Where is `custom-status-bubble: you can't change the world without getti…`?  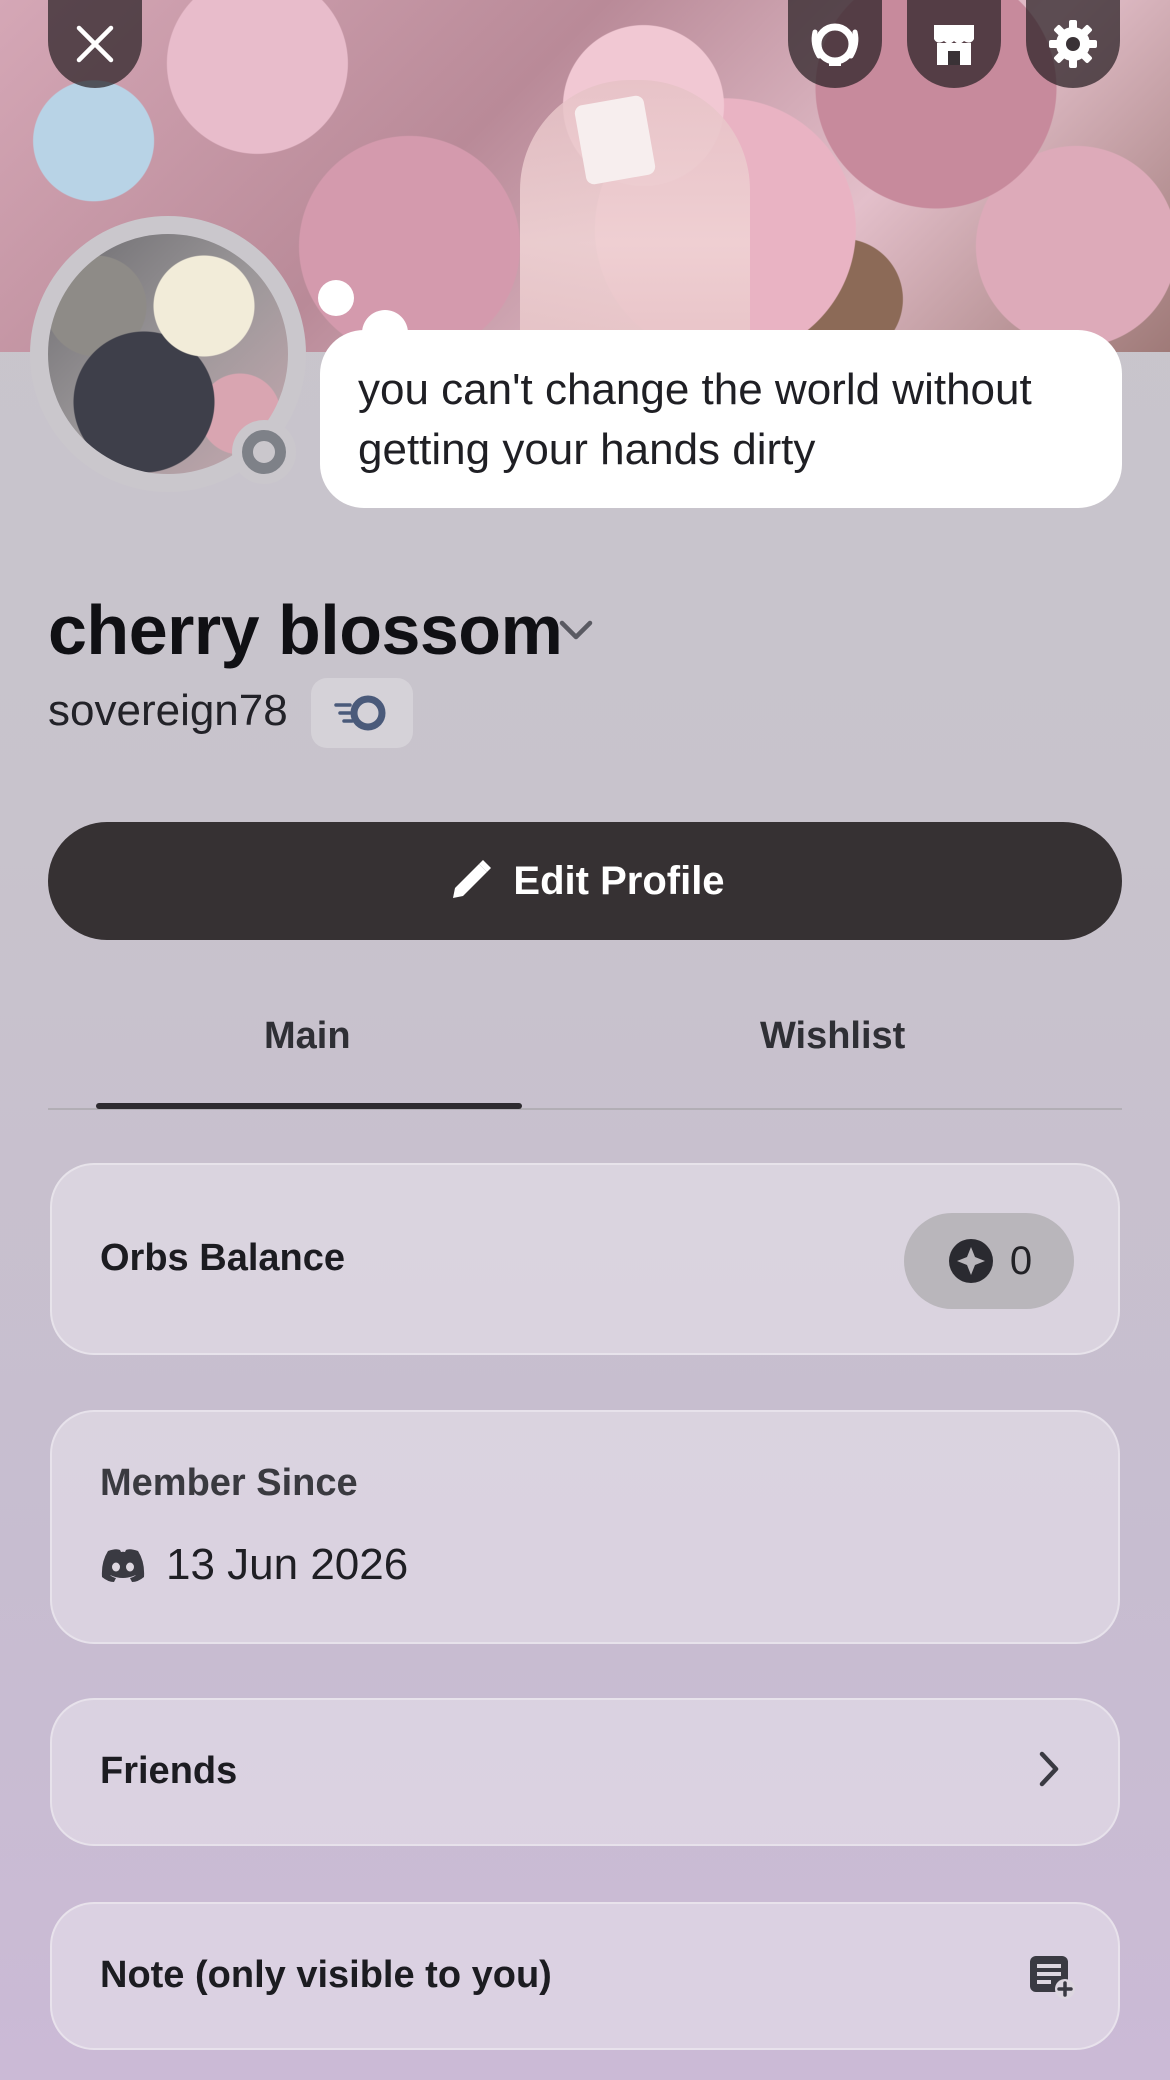
custom-status-bubble: you can't change the world without getti… is located at coordinates (721, 419).